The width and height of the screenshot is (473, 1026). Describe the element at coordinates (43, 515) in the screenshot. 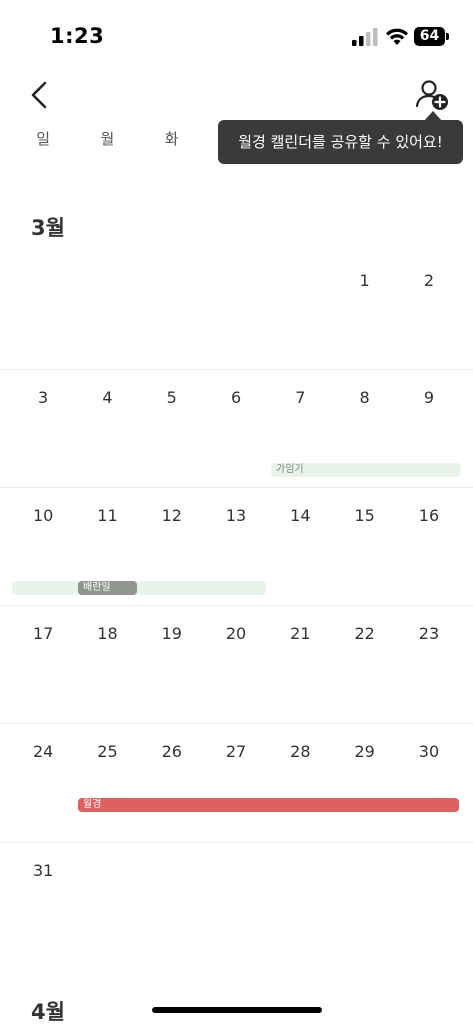

I see `day-cell: 10` at that location.